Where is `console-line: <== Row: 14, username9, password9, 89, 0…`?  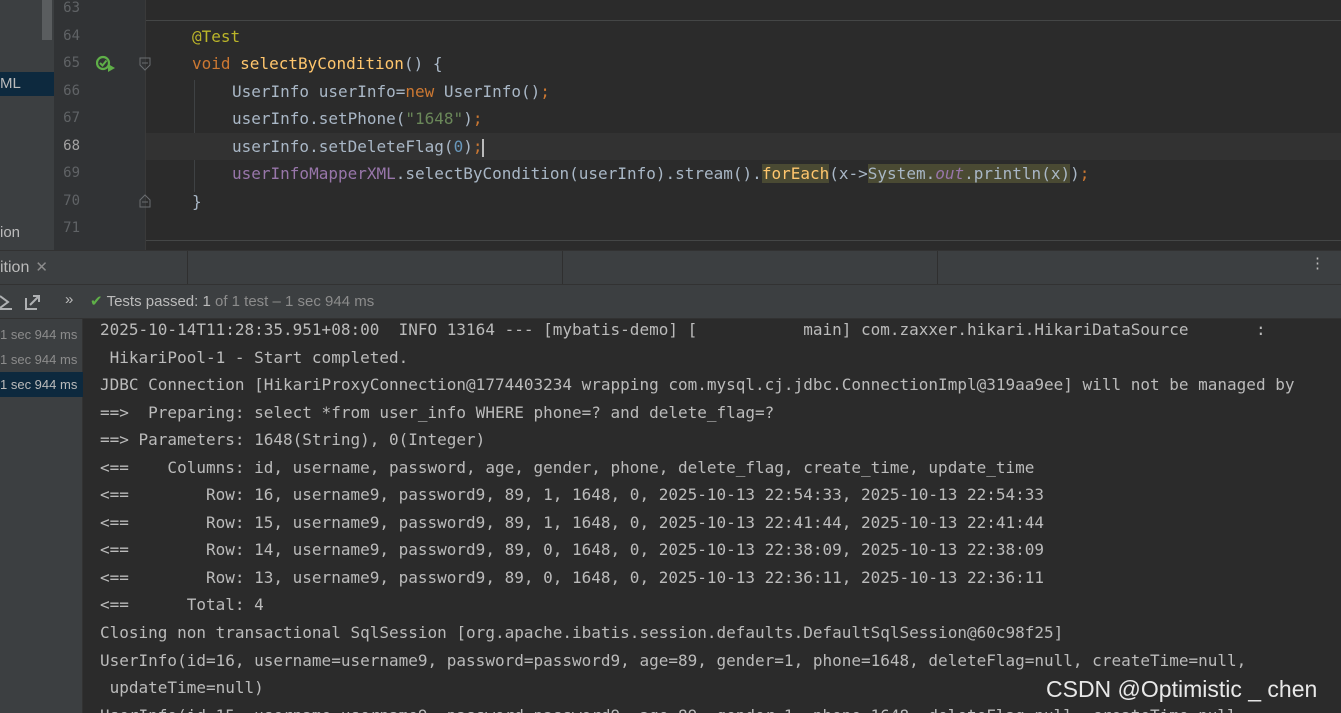 console-line: <== Row: 14, username9, password9, 89, 0… is located at coordinates (572, 549).